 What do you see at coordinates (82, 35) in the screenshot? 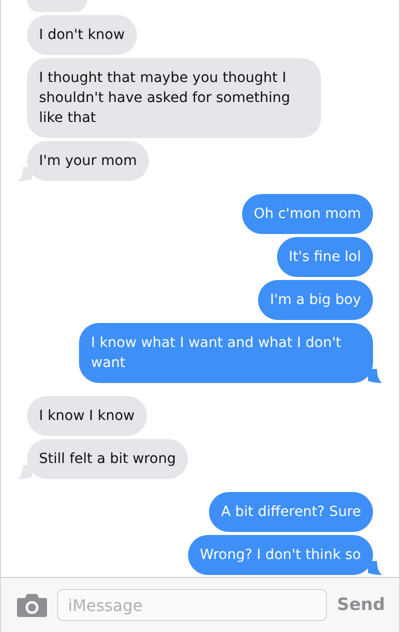
I see `message-bubble: I don't know` at bounding box center [82, 35].